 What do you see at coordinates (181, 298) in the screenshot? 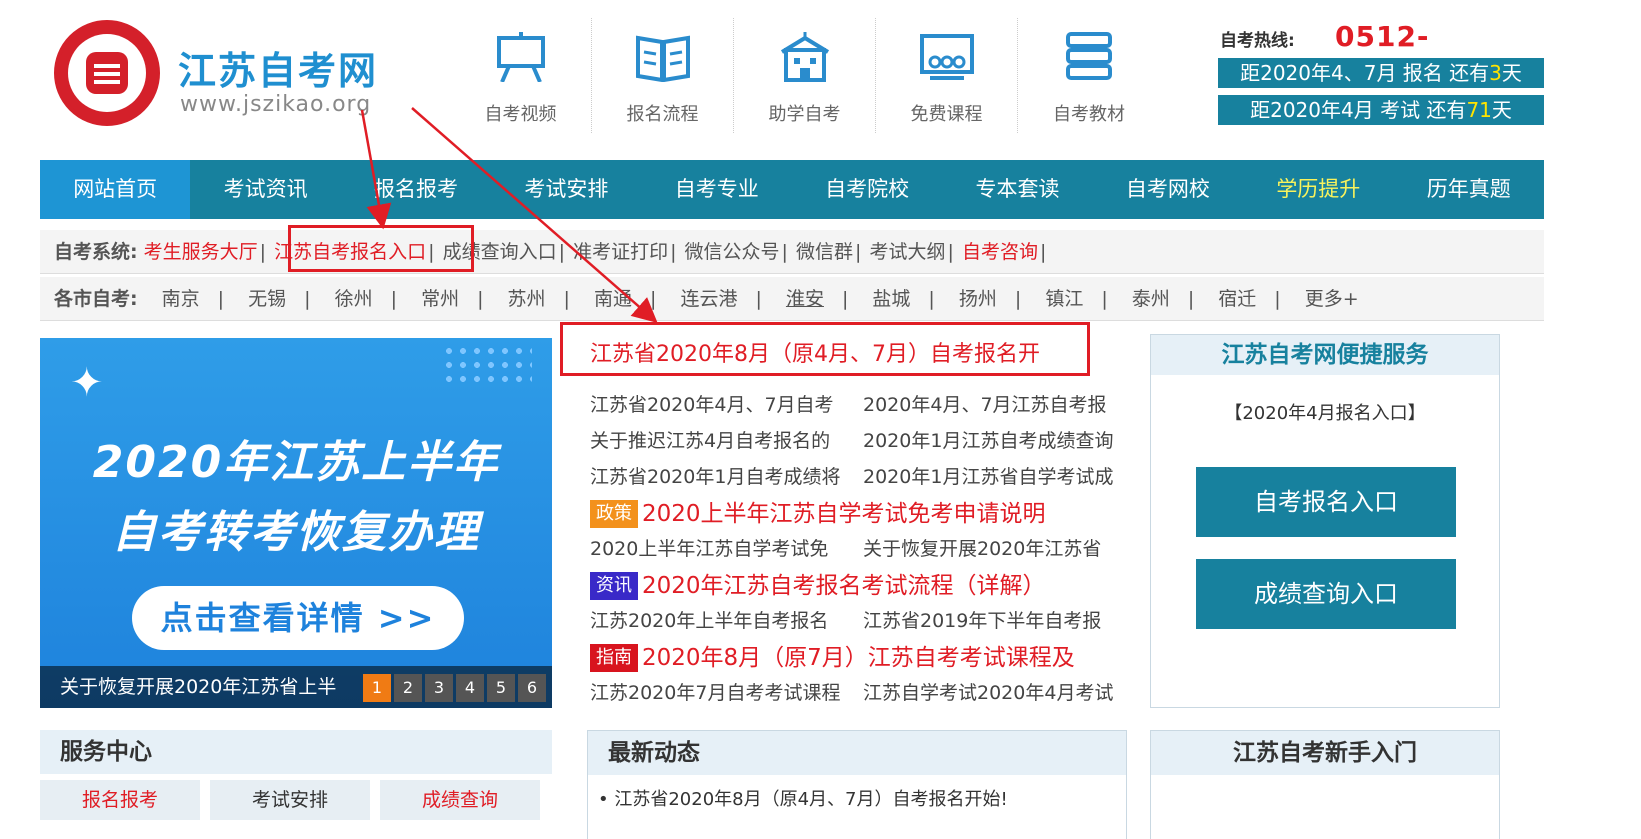
I see `city-link: 南京` at bounding box center [181, 298].